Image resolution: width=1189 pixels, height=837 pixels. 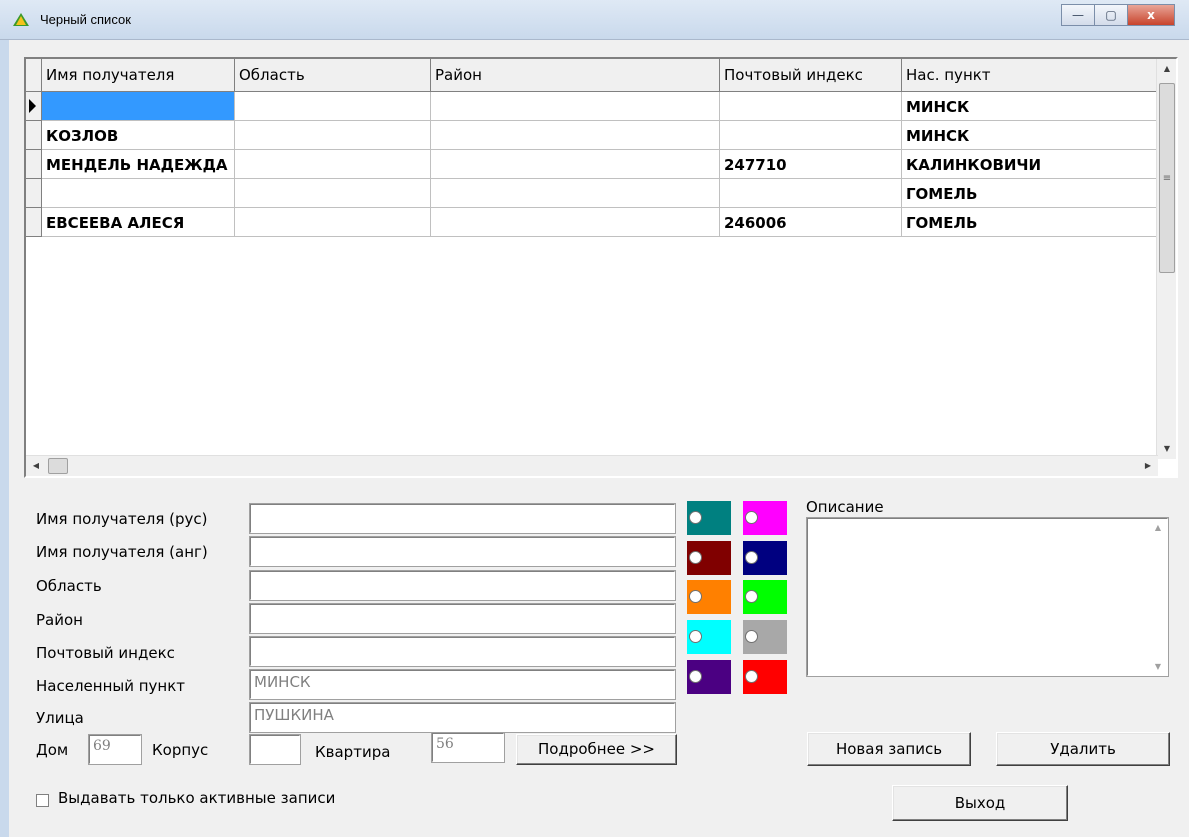 What do you see at coordinates (1083, 749) in the screenshot?
I see `delete-button: Удалить` at bounding box center [1083, 749].